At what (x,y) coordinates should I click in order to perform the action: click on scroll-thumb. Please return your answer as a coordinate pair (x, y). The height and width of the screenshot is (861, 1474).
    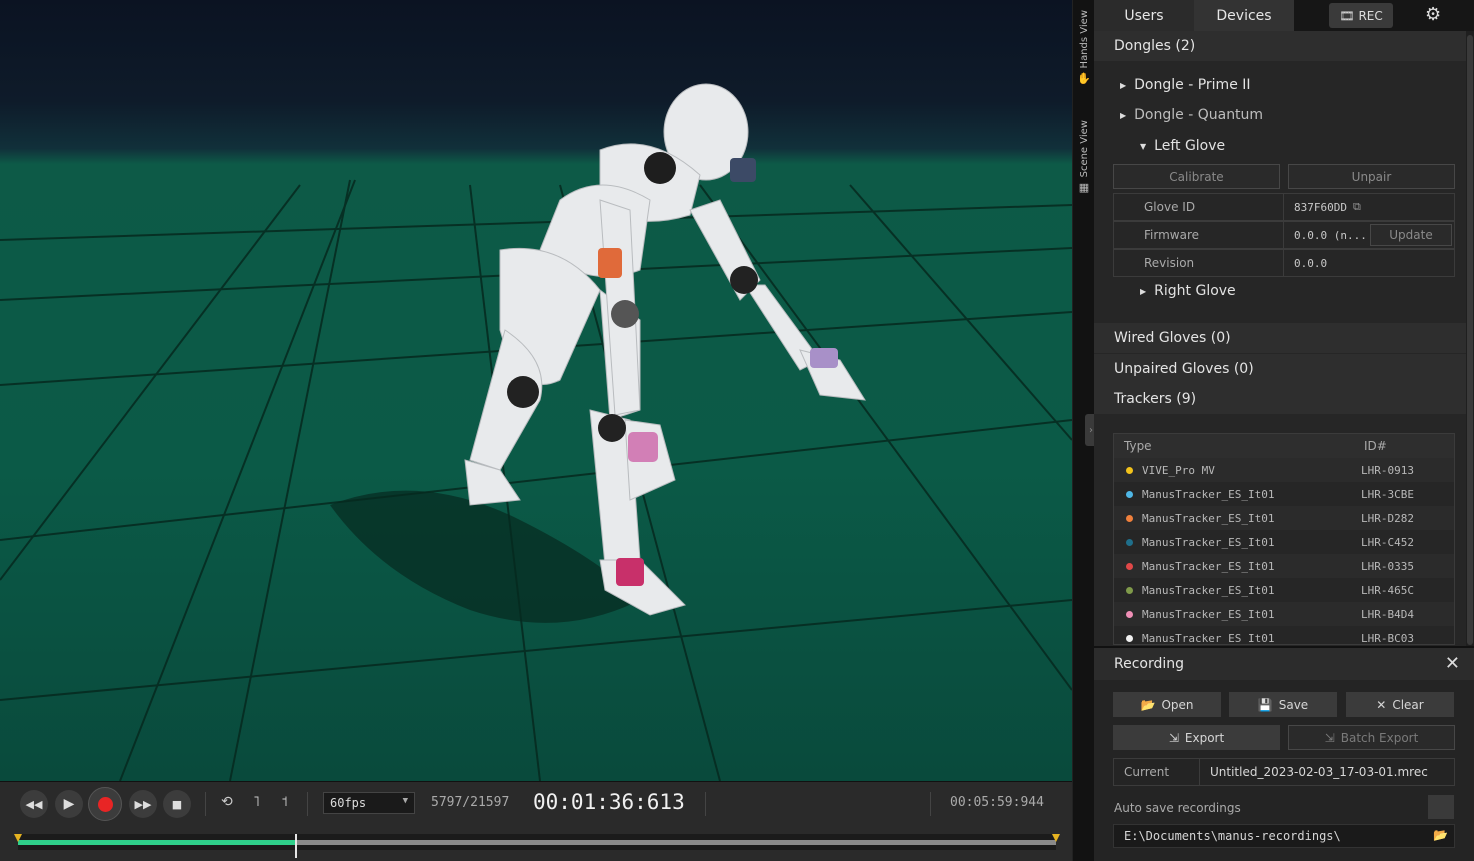
    Looking at the image, I should click on (1470, 340).